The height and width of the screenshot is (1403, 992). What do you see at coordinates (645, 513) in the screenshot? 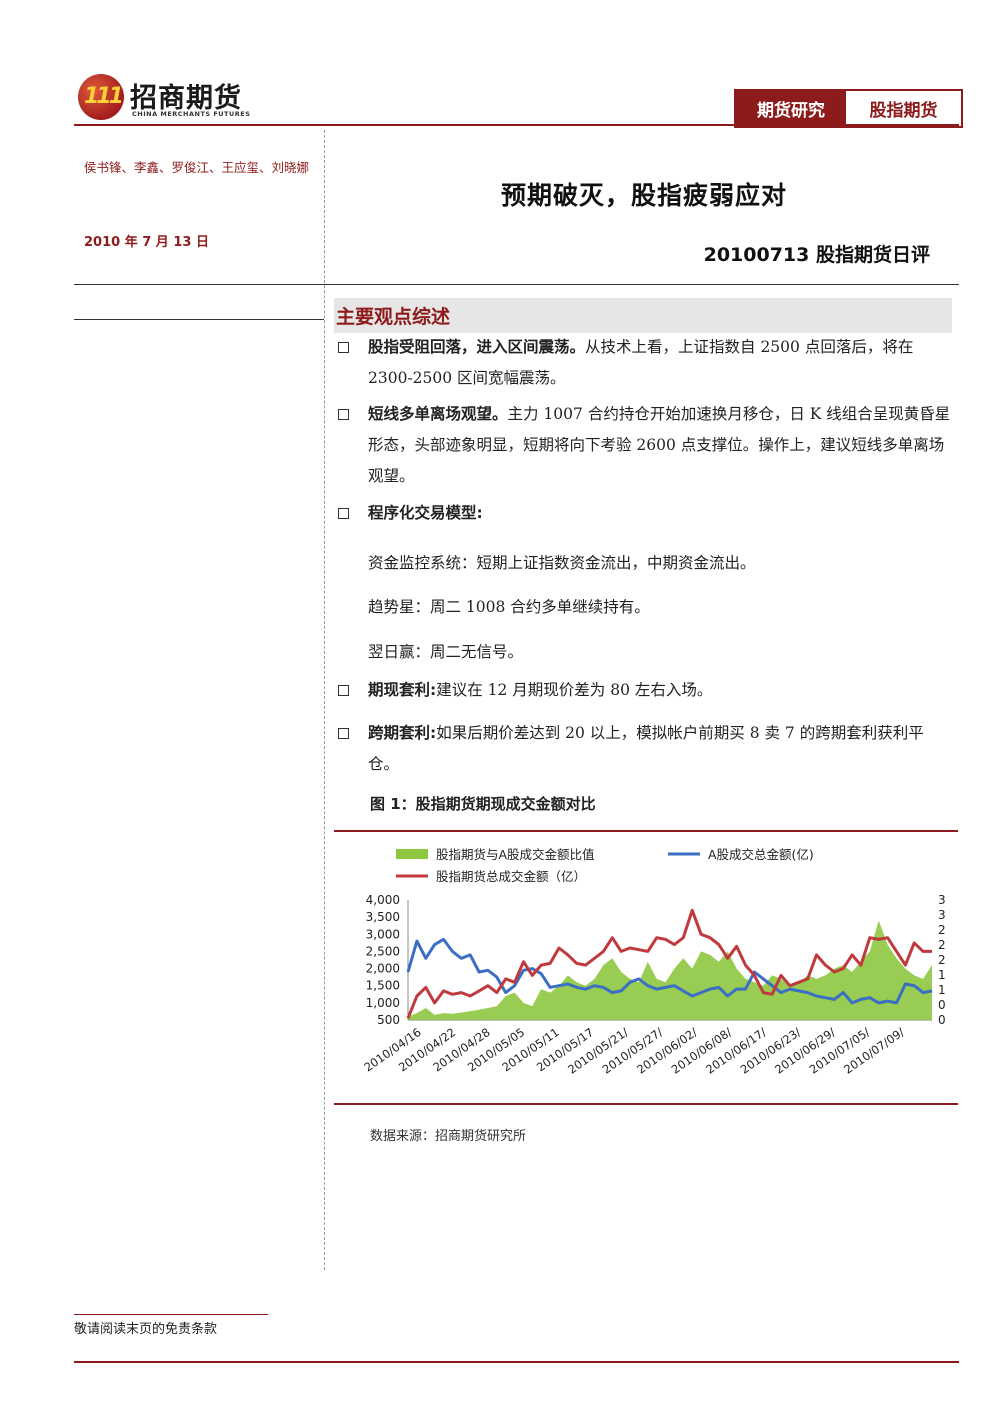
I see `bullet-item: 程序化交易模型:` at bounding box center [645, 513].